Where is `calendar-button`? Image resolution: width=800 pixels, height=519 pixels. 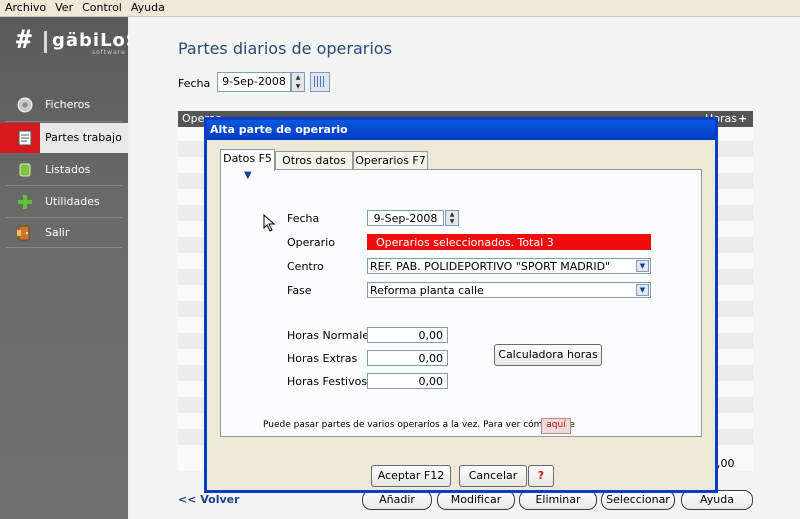 calendar-button is located at coordinates (320, 82).